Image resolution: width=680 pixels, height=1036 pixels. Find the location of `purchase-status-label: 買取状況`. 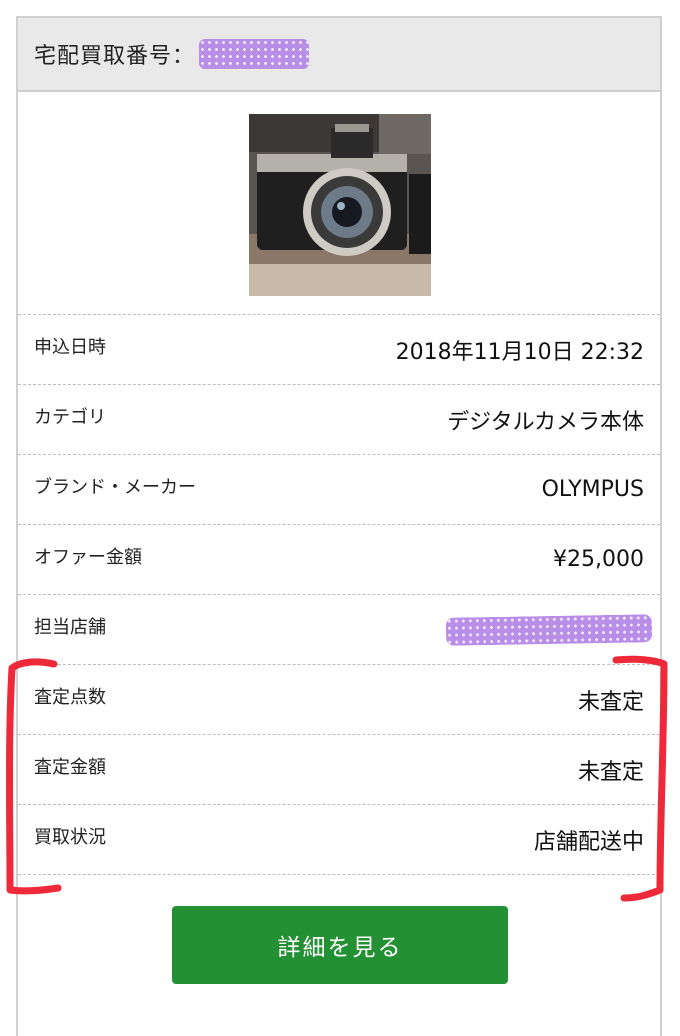

purchase-status-label: 買取状況 is located at coordinates (70, 837).